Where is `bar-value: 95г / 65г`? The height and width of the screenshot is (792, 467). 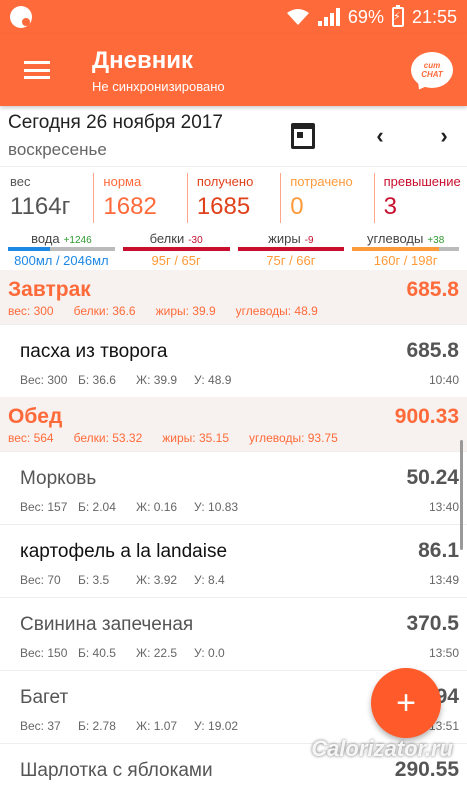 bar-value: 95г / 65г is located at coordinates (176, 260).